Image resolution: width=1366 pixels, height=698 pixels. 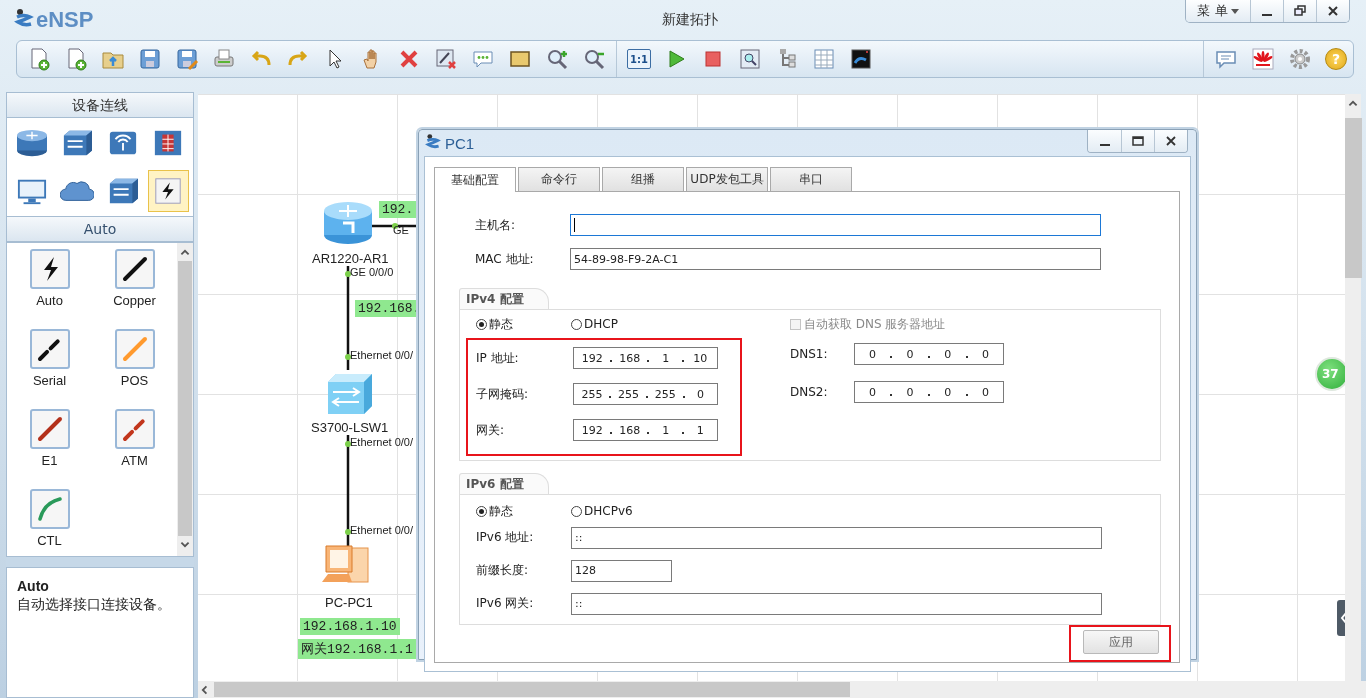 What do you see at coordinates (618, 511) in the screenshot?
I see `radio-option: DHCPv6` at bounding box center [618, 511].